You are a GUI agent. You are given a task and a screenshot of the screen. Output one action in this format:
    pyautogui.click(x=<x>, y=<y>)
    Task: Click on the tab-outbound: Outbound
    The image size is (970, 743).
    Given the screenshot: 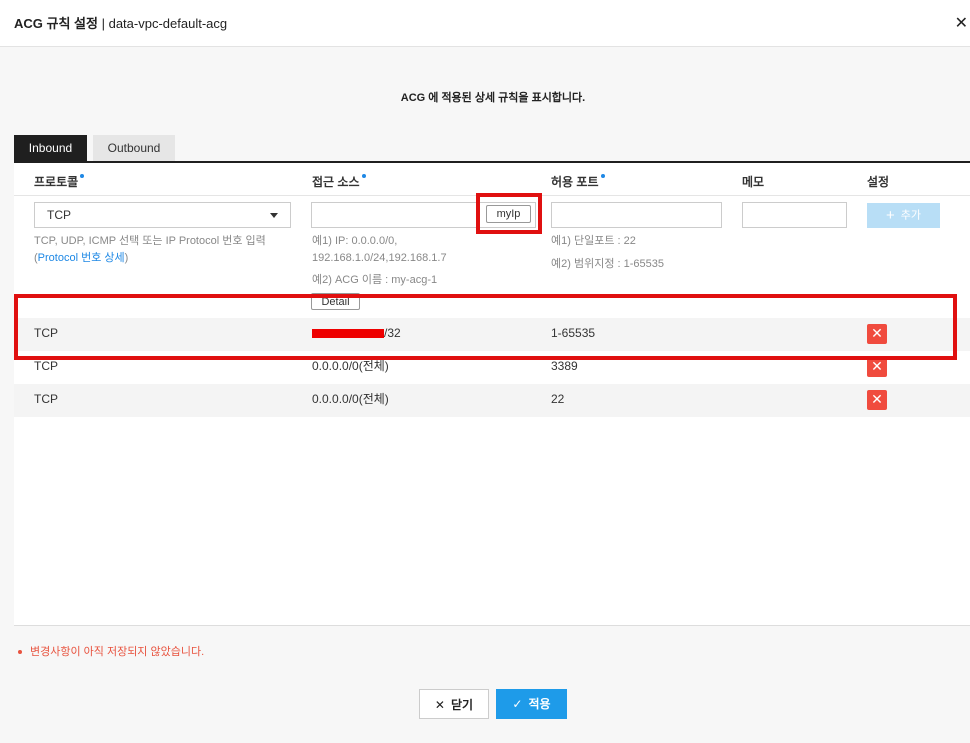 What is the action you would take?
    pyautogui.click(x=134, y=148)
    